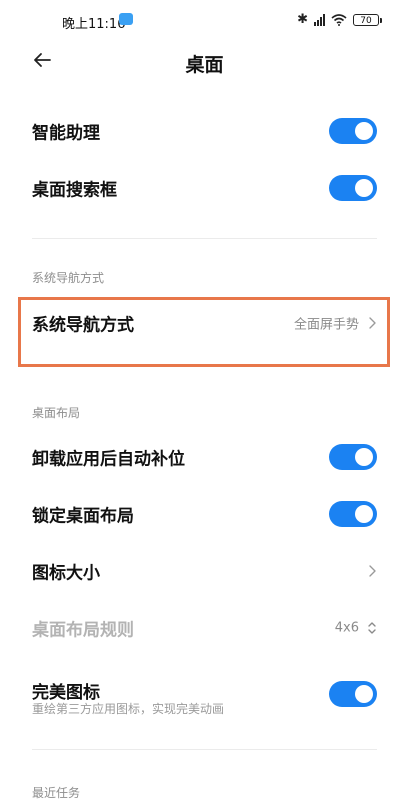 The width and height of the screenshot is (409, 808). Describe the element at coordinates (204, 457) in the screenshot. I see `auto-fill-row: 卸载应用后自动补位` at that location.